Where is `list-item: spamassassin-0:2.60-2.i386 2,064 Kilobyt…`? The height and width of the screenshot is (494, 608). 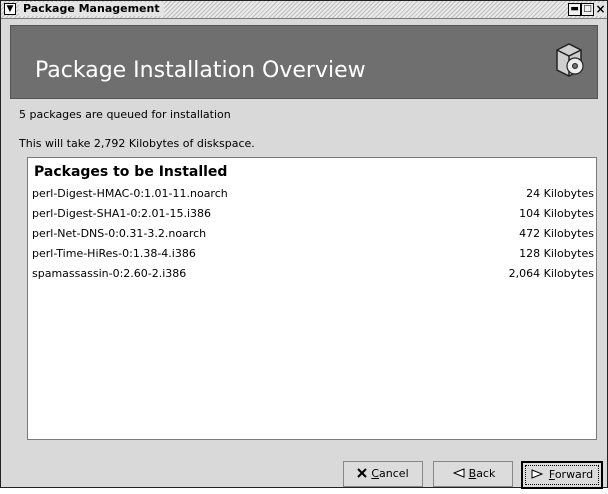
list-item: spamassassin-0:2.60-2.i386 2,064 Kilobyt… is located at coordinates (313, 274).